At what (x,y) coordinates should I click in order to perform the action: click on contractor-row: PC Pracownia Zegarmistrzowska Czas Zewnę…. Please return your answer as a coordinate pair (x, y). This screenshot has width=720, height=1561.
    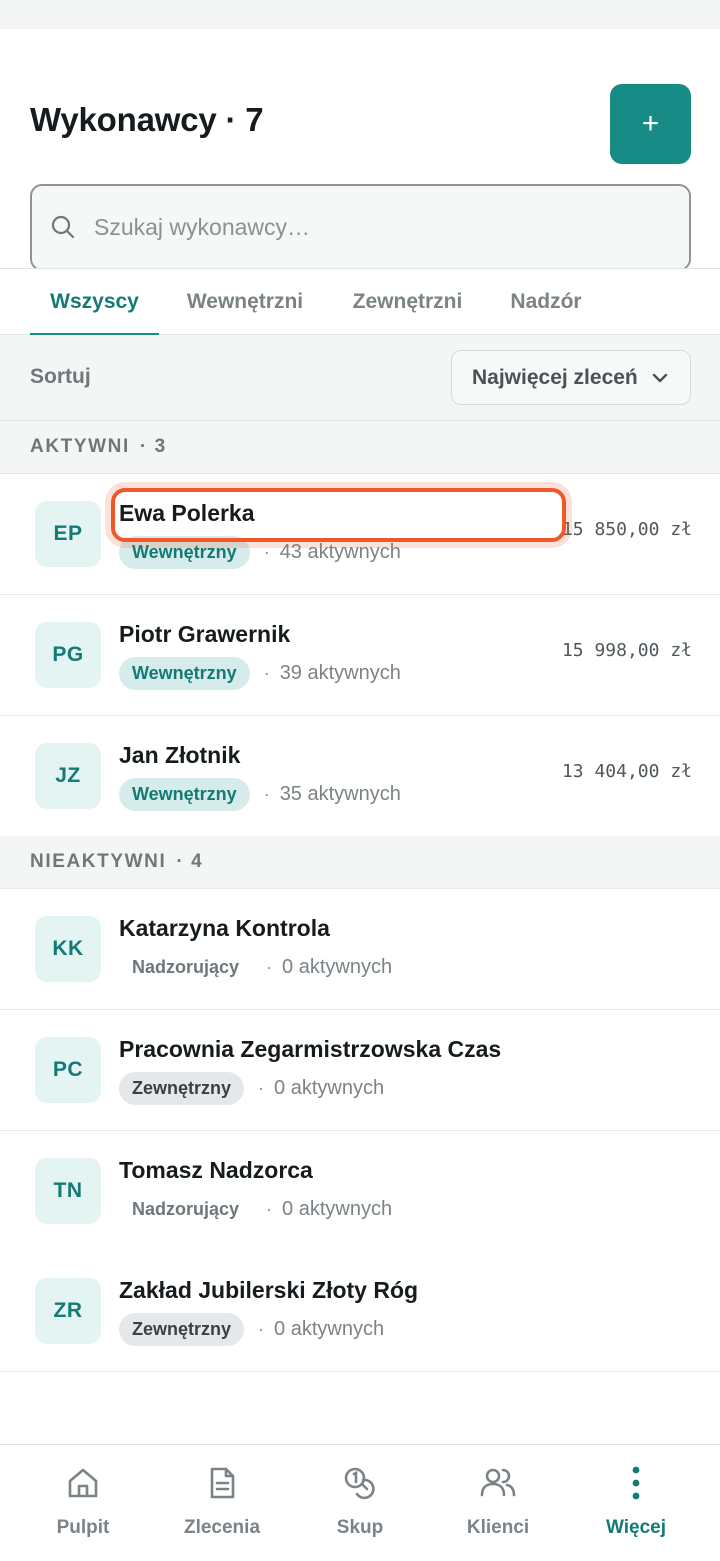
    Looking at the image, I should click on (360, 1070).